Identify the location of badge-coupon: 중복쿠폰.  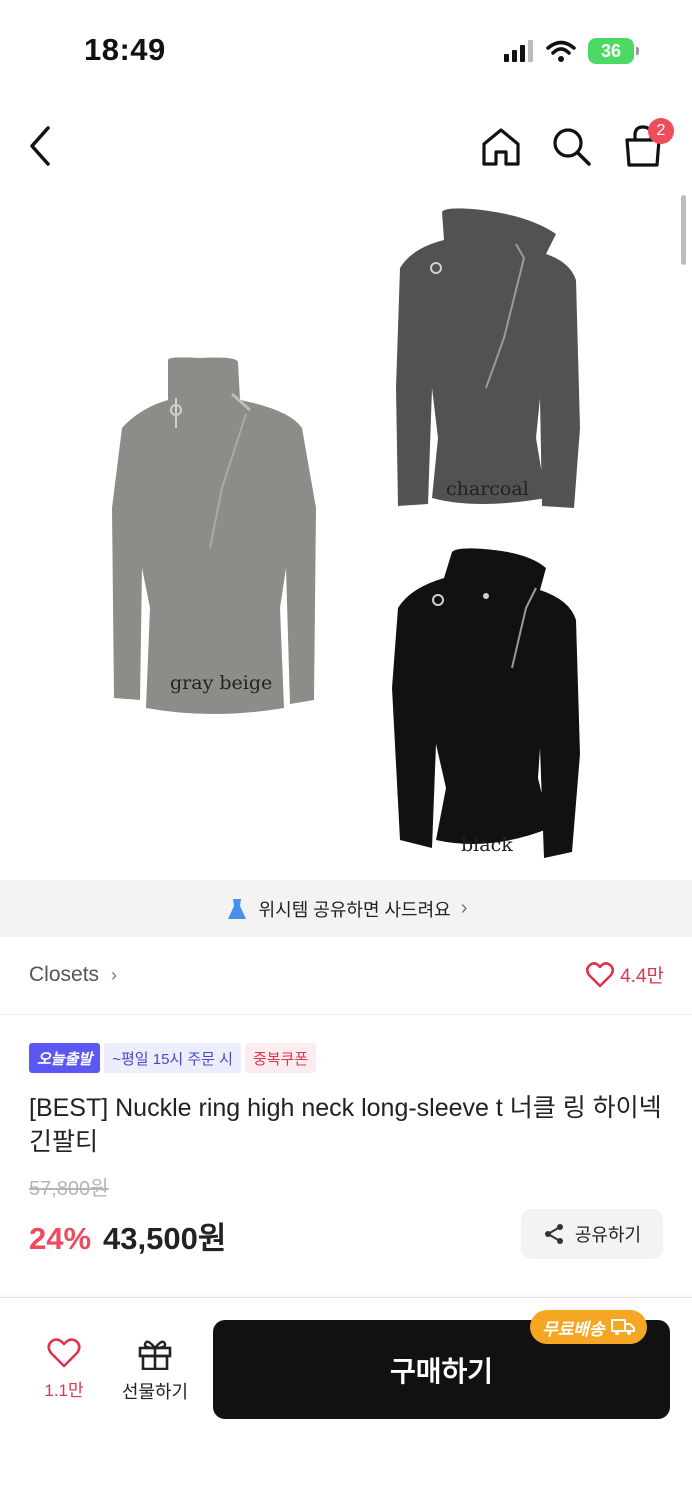
(280, 1058).